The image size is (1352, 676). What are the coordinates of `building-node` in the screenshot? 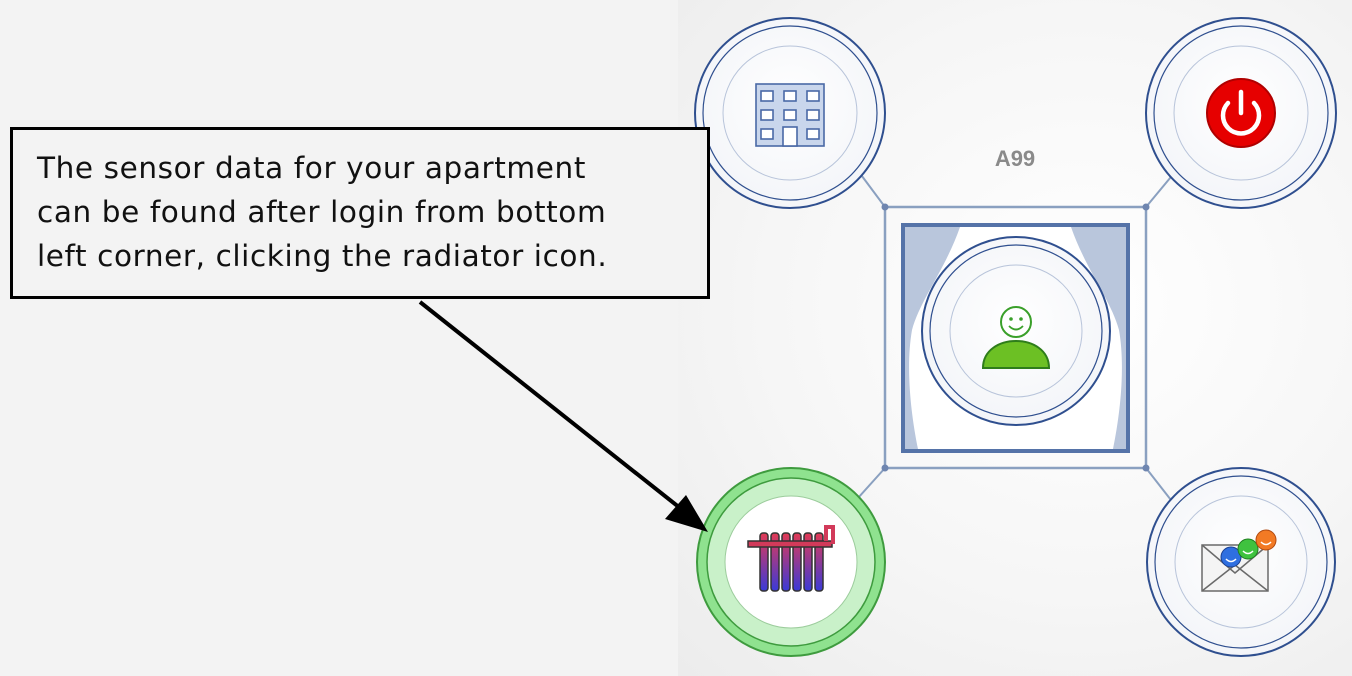 It's located at (790, 113).